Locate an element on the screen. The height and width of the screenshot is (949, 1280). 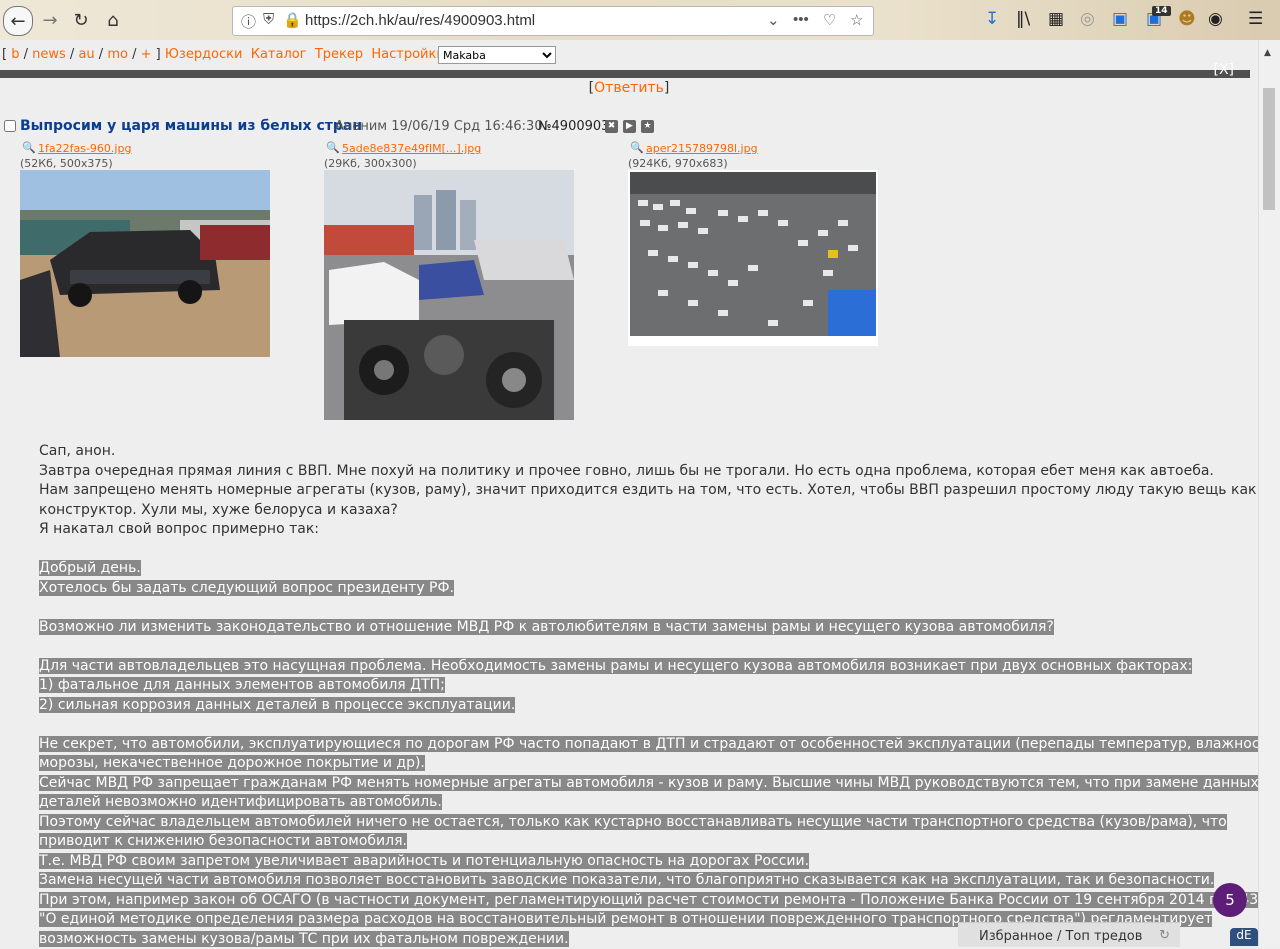
close-panel-icon: [X] is located at coordinates (1223, 70).